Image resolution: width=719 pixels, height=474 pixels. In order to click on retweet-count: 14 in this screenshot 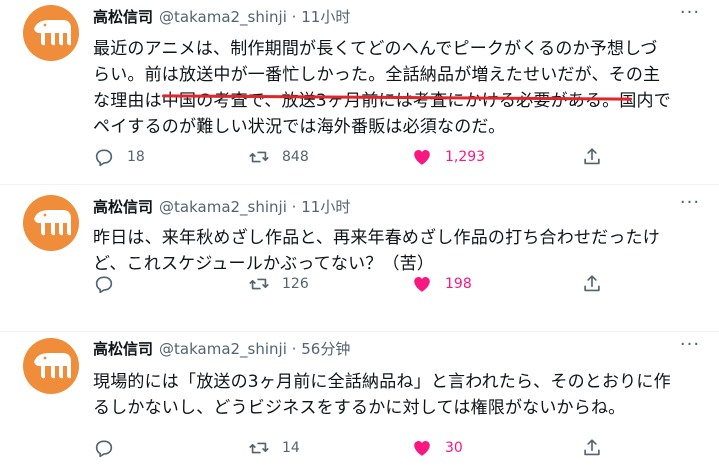, I will do `click(291, 448)`.